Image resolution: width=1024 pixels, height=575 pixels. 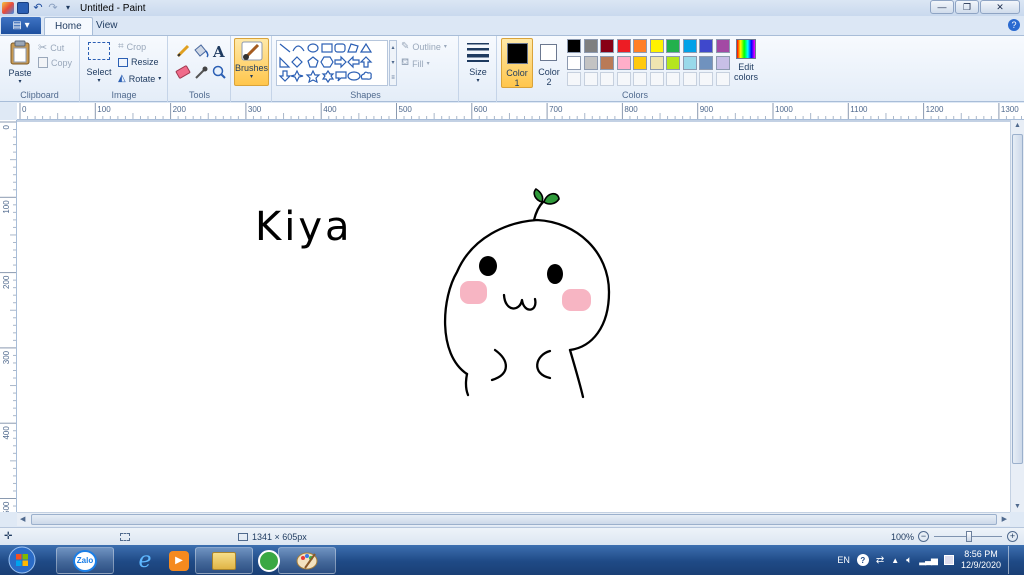 What do you see at coordinates (298, 48) in the screenshot?
I see `curve-shape-icon` at bounding box center [298, 48].